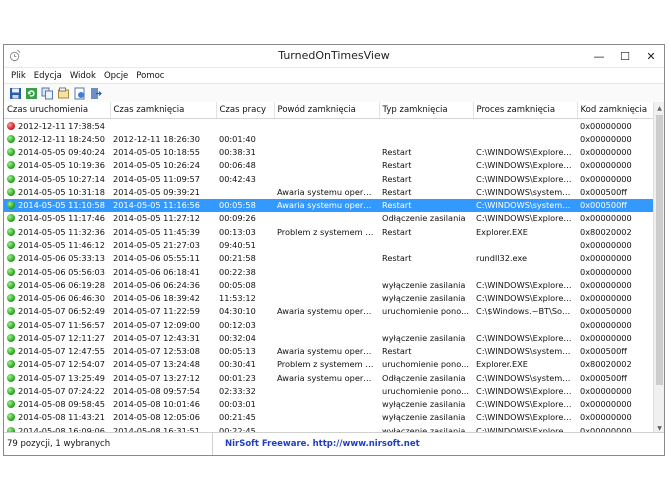 The height and width of the screenshot is (503, 670). What do you see at coordinates (48, 76) in the screenshot?
I see `menu-edit: Edycja` at bounding box center [48, 76].